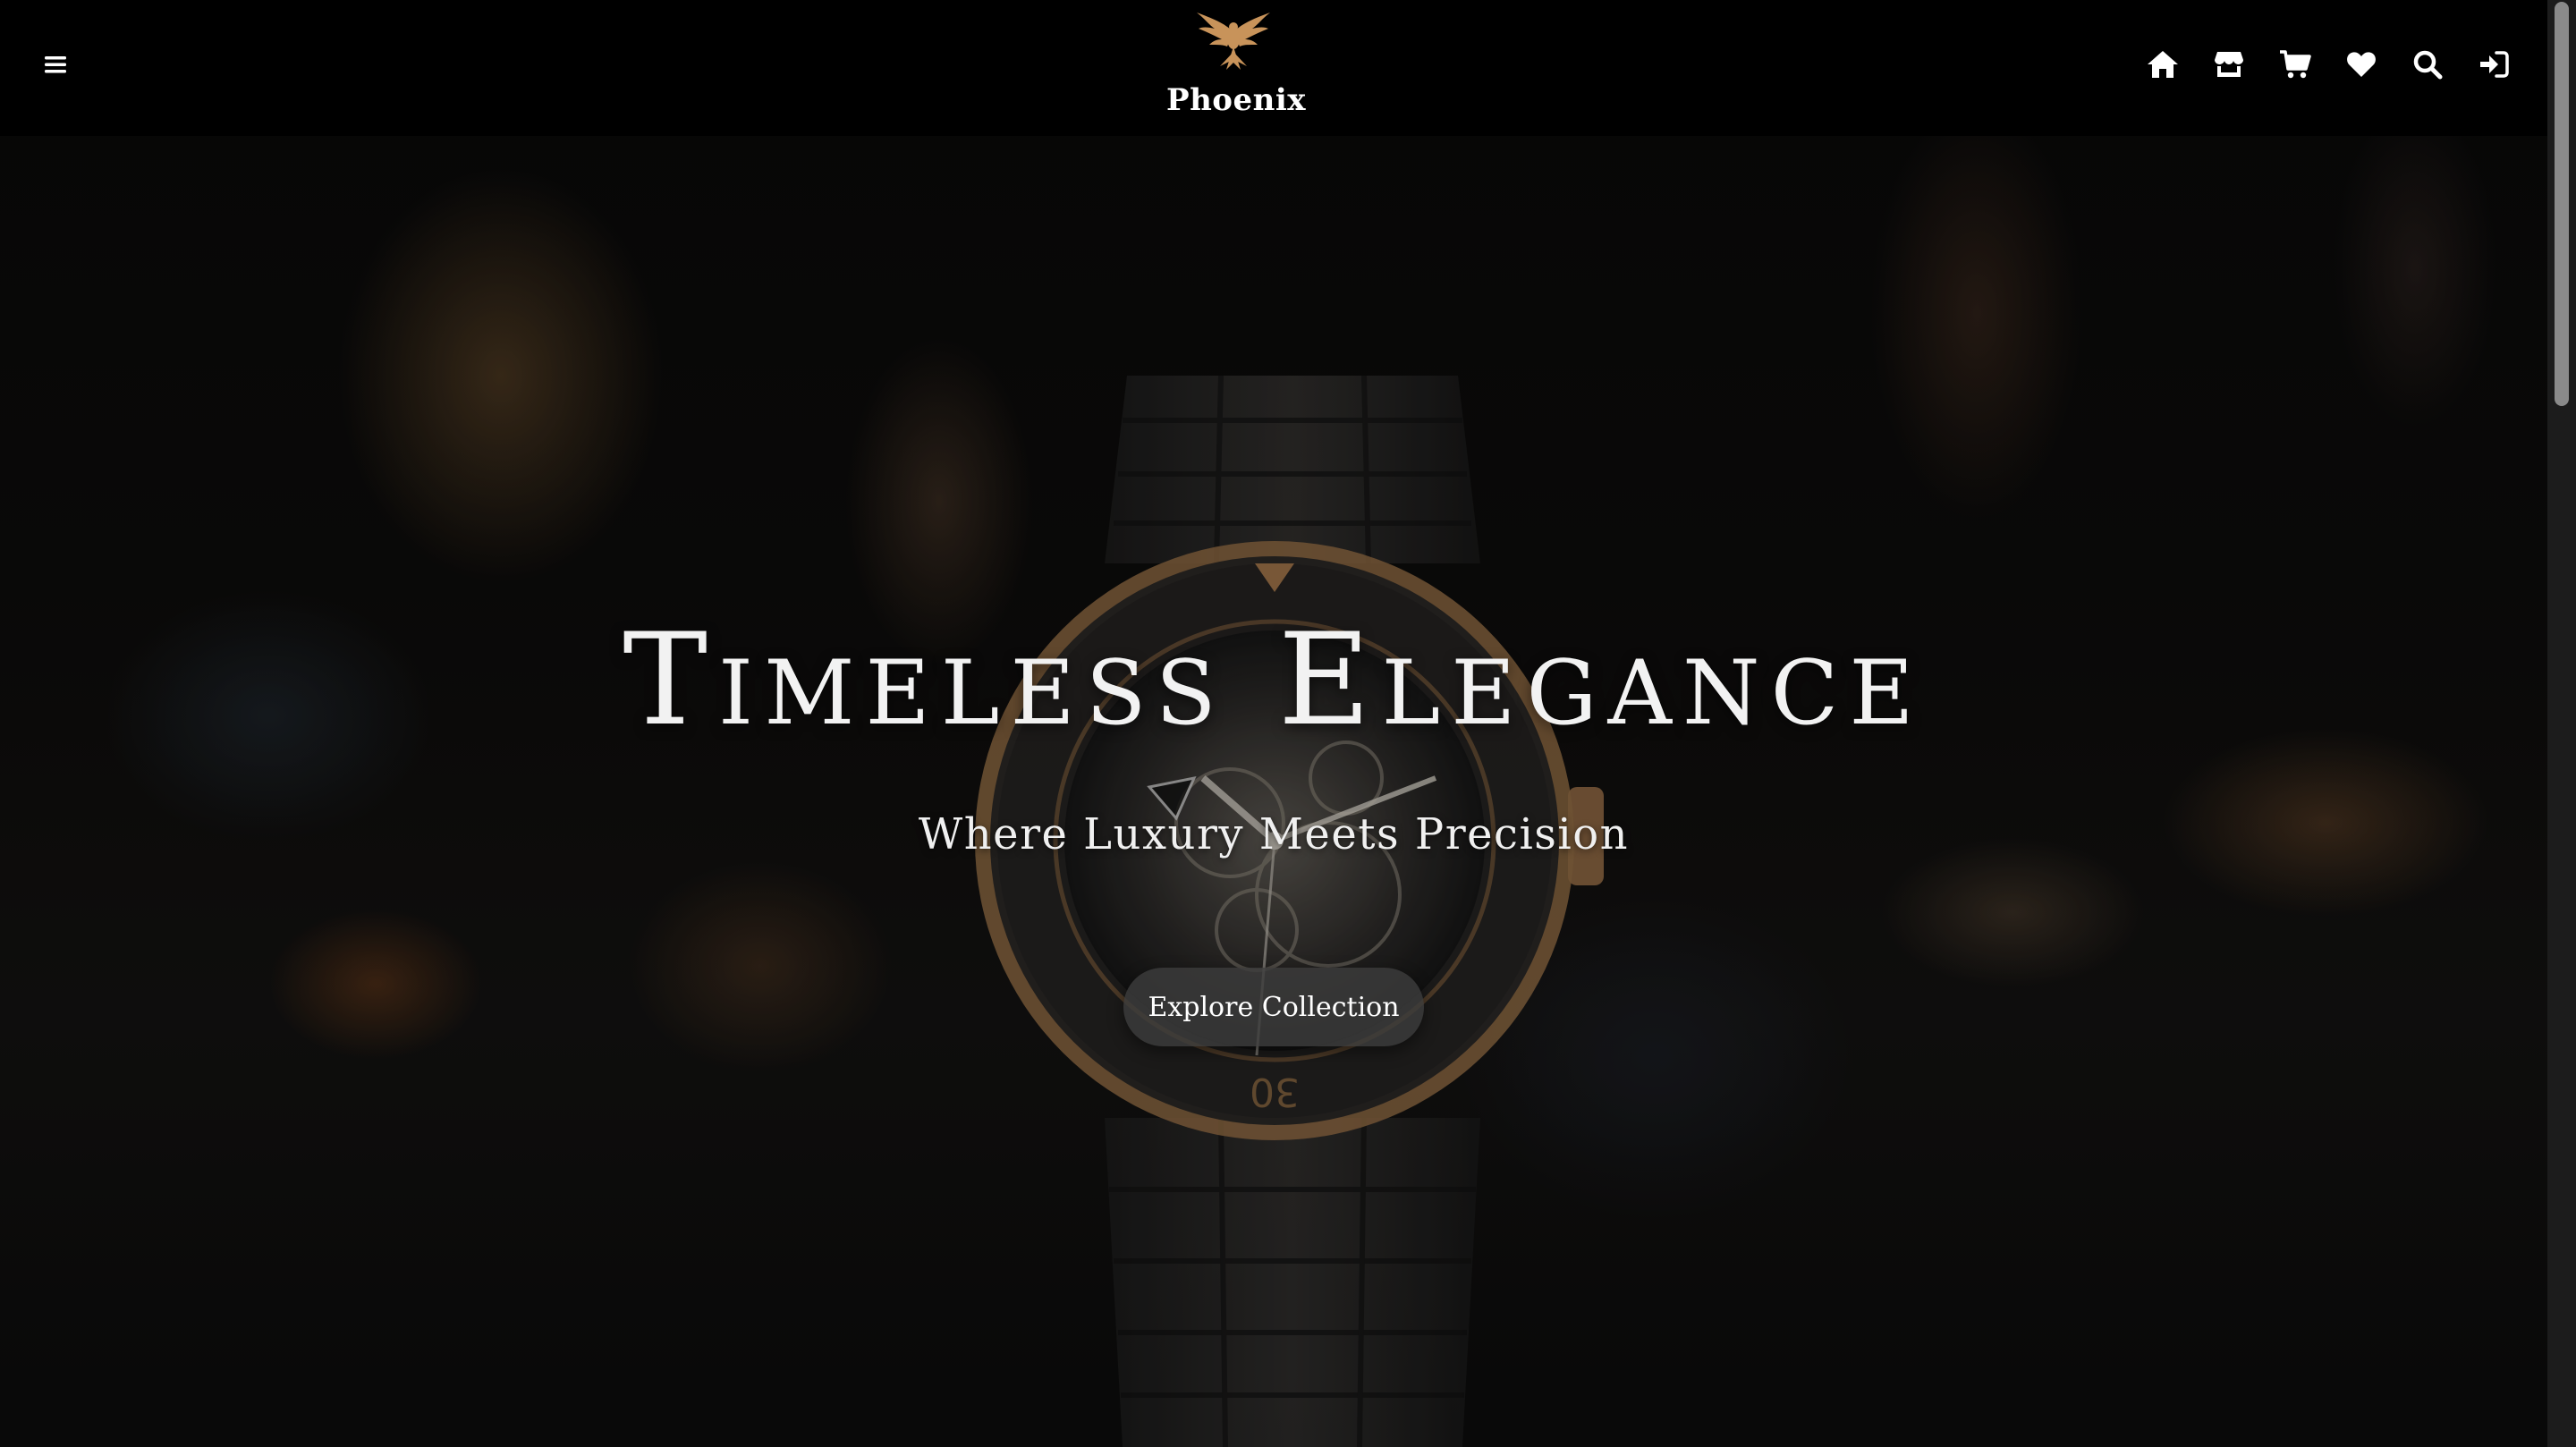 The image size is (2576, 1447). Describe the element at coordinates (2561, 723) in the screenshot. I see `page-scrollbar` at that location.